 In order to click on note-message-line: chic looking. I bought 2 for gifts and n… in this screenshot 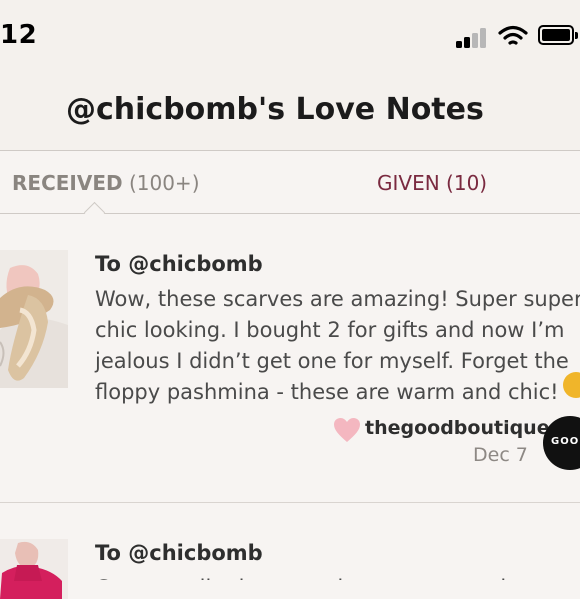, I will do `click(330, 330)`.